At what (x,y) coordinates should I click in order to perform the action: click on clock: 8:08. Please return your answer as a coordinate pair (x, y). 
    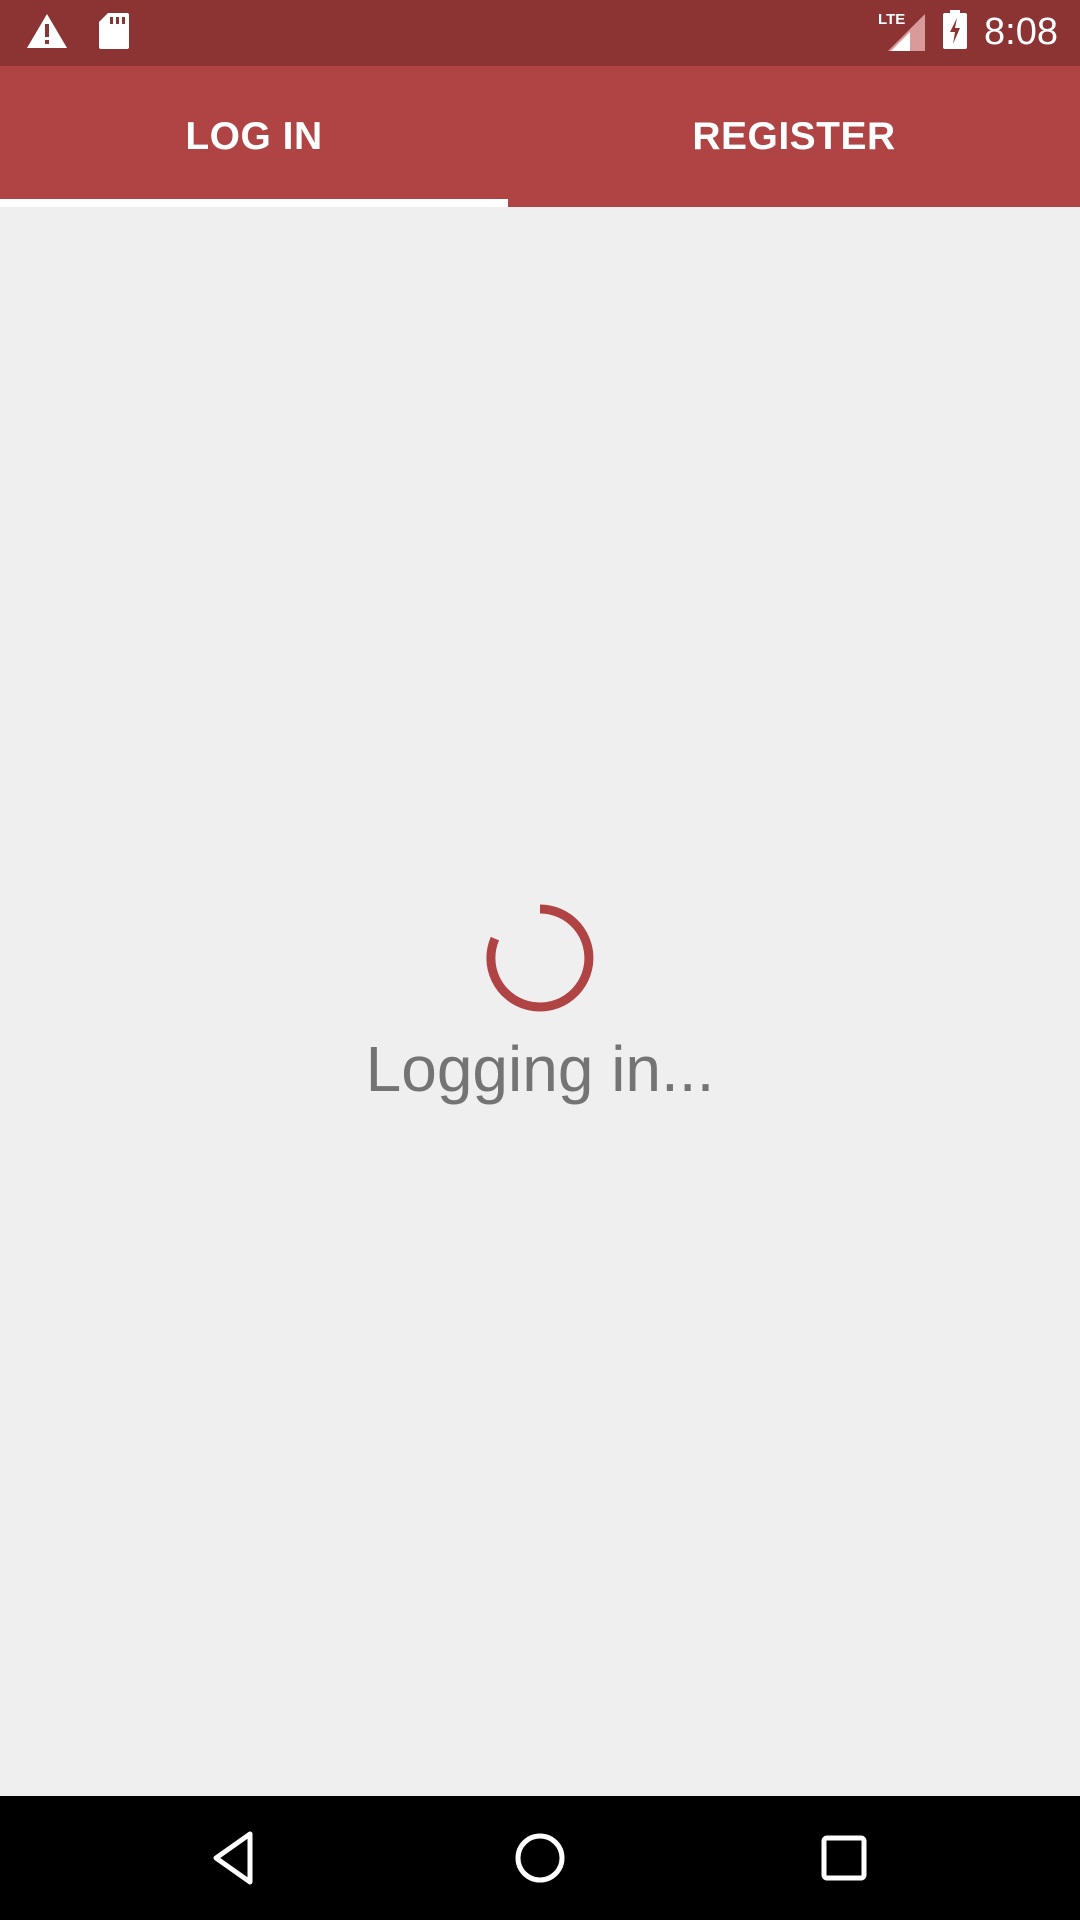
    Looking at the image, I should click on (1021, 32).